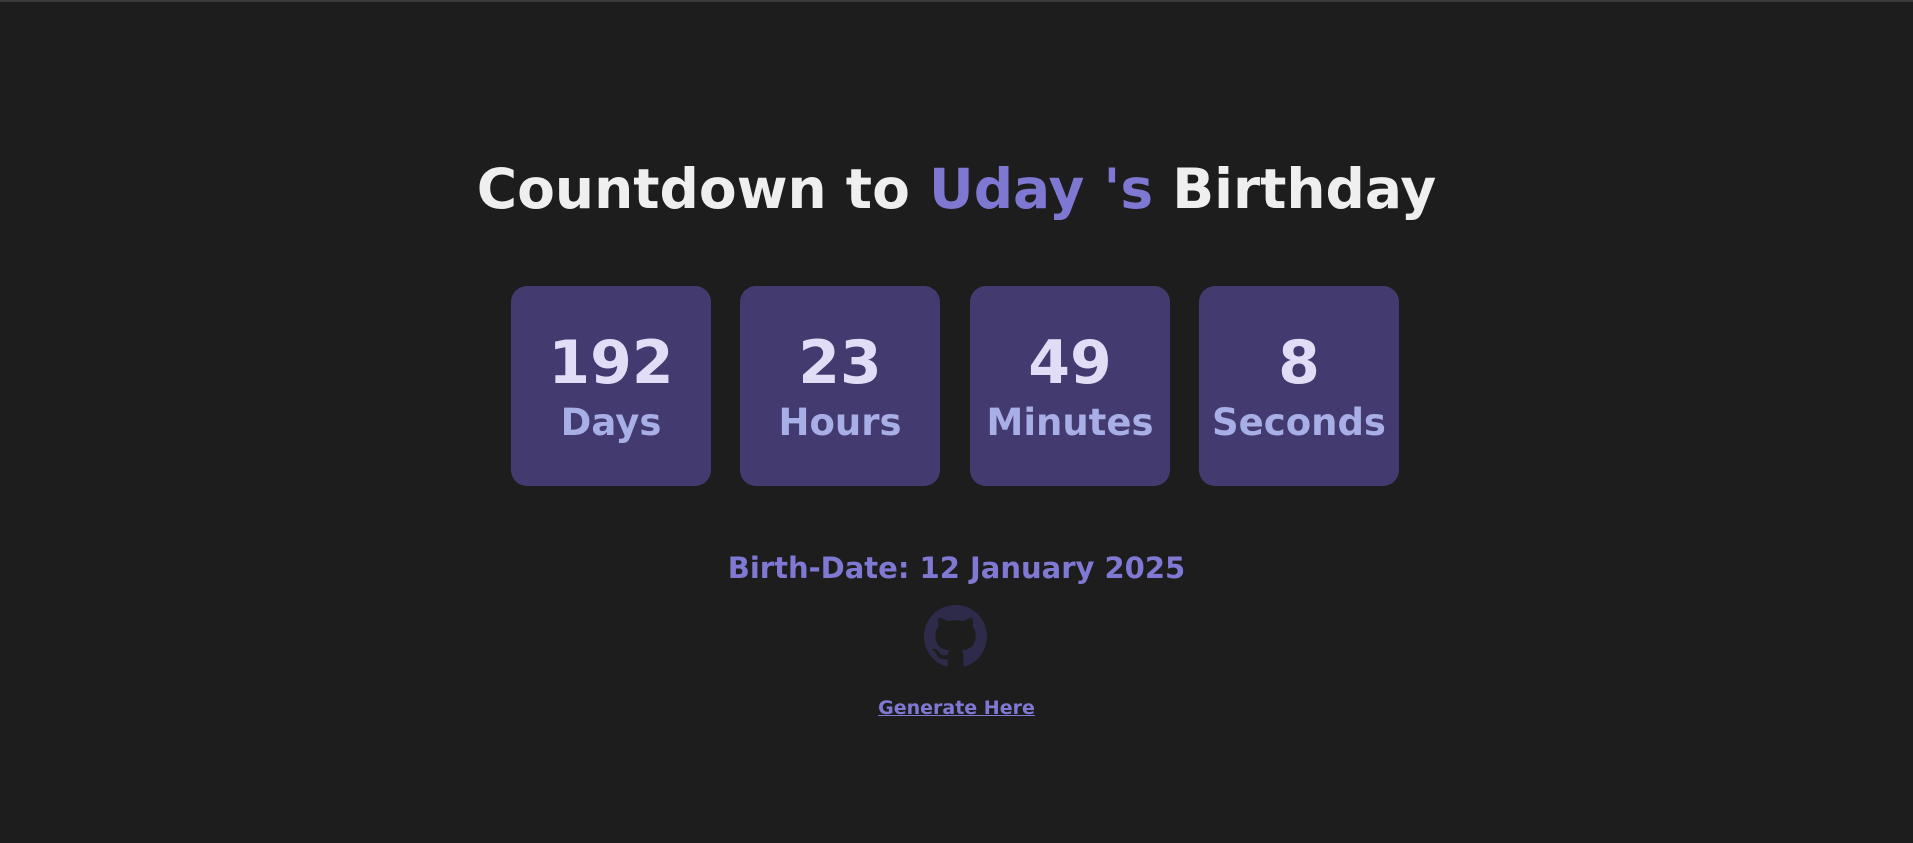  What do you see at coordinates (1070, 363) in the screenshot?
I see `minutes-value: 49` at bounding box center [1070, 363].